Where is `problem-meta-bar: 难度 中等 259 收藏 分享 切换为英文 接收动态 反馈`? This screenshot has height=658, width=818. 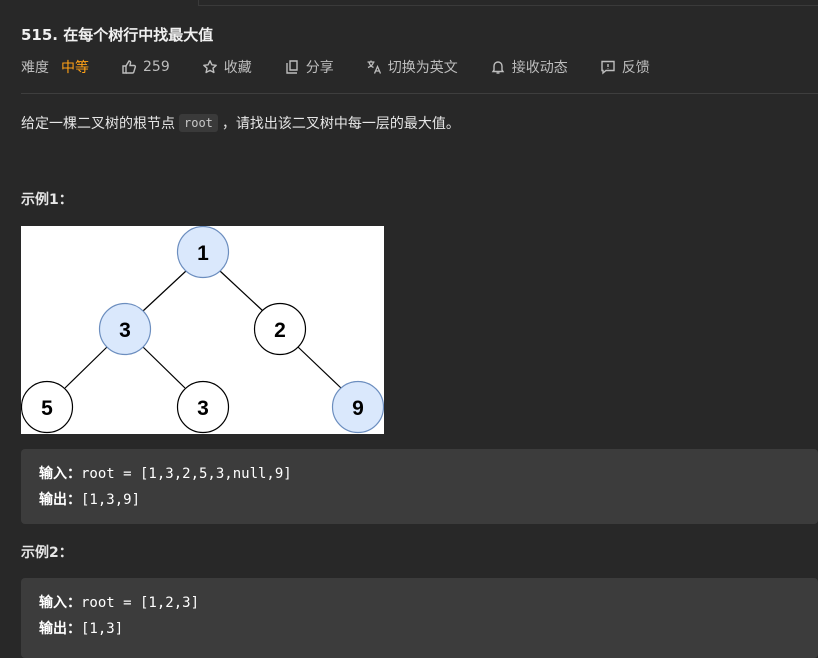
problem-meta-bar: 难度 中等 259 收藏 分享 切换为英文 接收动态 反馈 is located at coordinates (351, 67).